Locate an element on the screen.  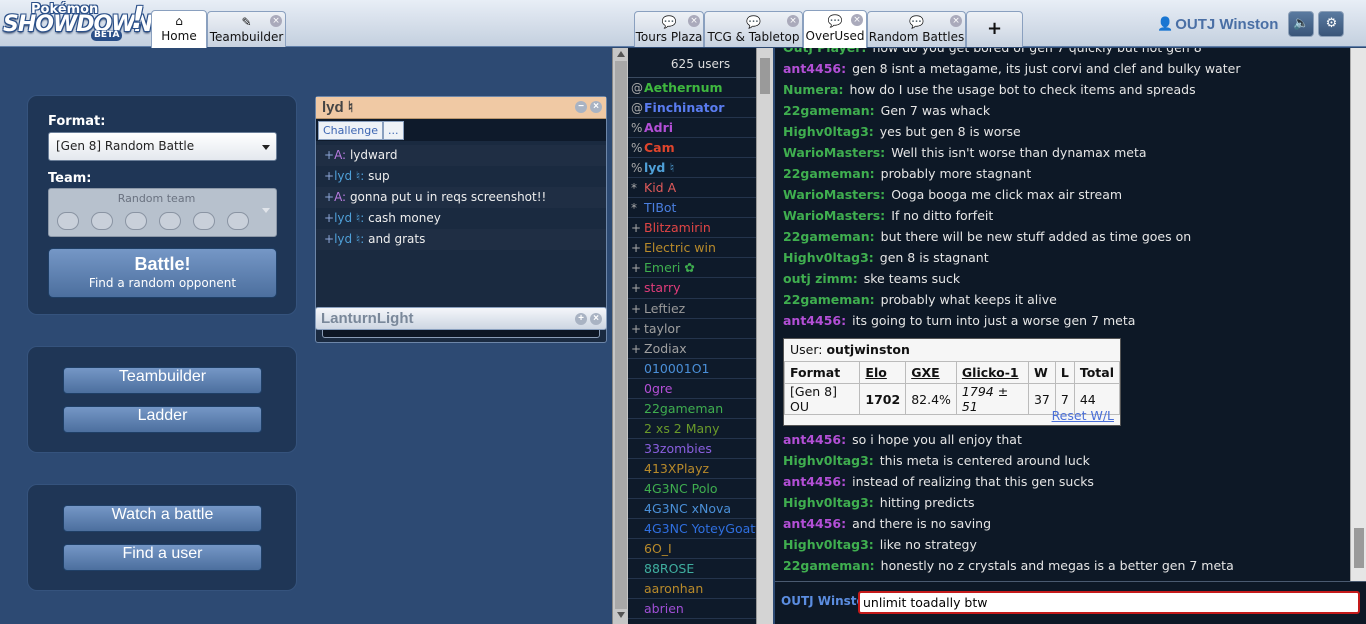
tab-random-battles: 💬 Random Battles × is located at coordinates (916, 29).